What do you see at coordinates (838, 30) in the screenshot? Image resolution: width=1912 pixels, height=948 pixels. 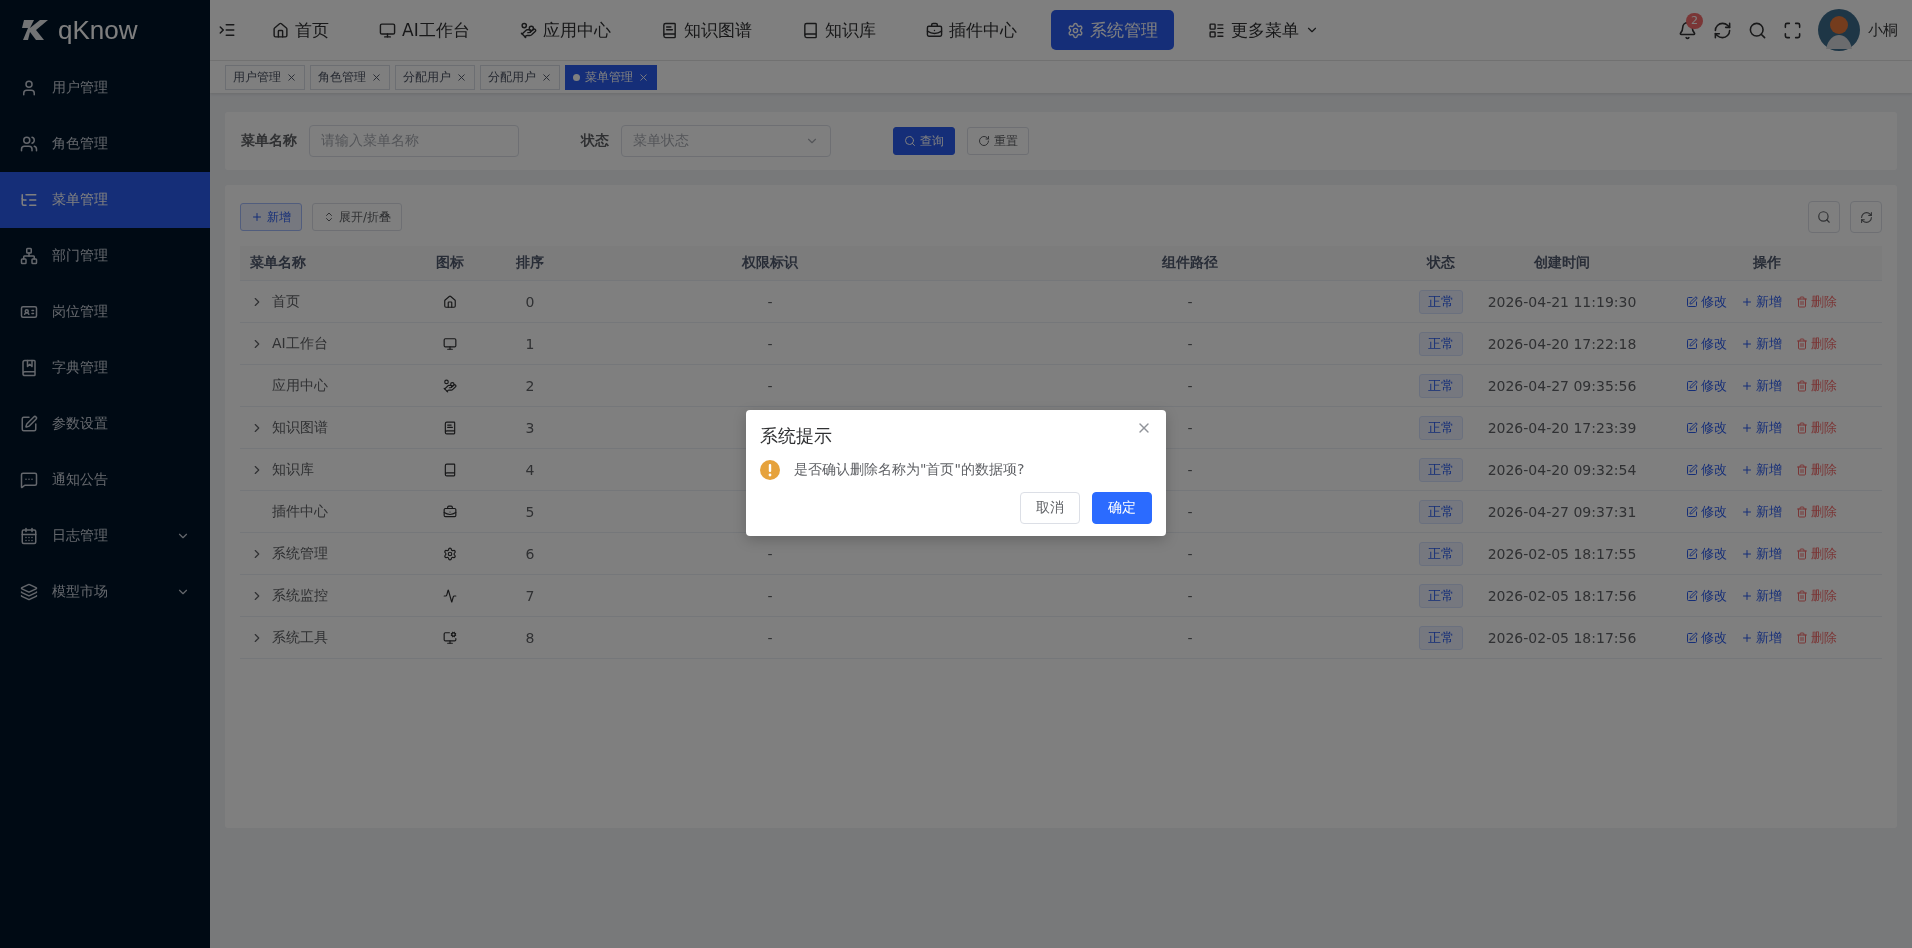 I see `nav-tab: 知识库` at bounding box center [838, 30].